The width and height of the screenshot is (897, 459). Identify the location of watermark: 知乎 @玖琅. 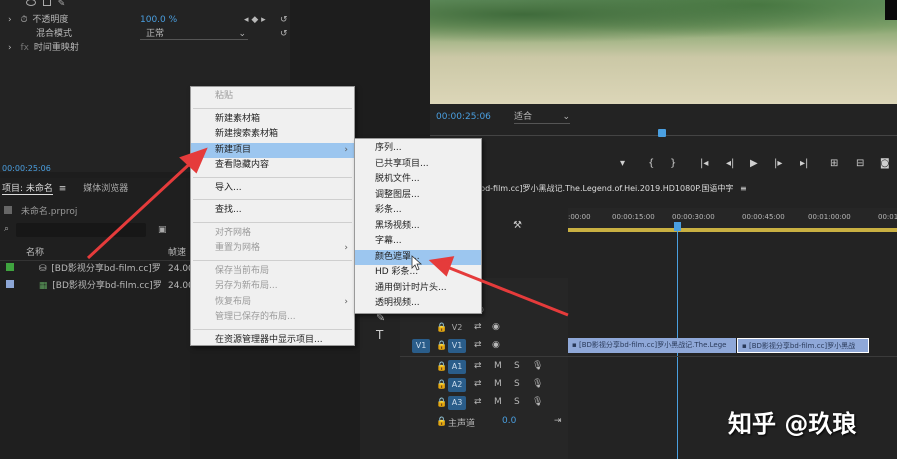
(792, 424).